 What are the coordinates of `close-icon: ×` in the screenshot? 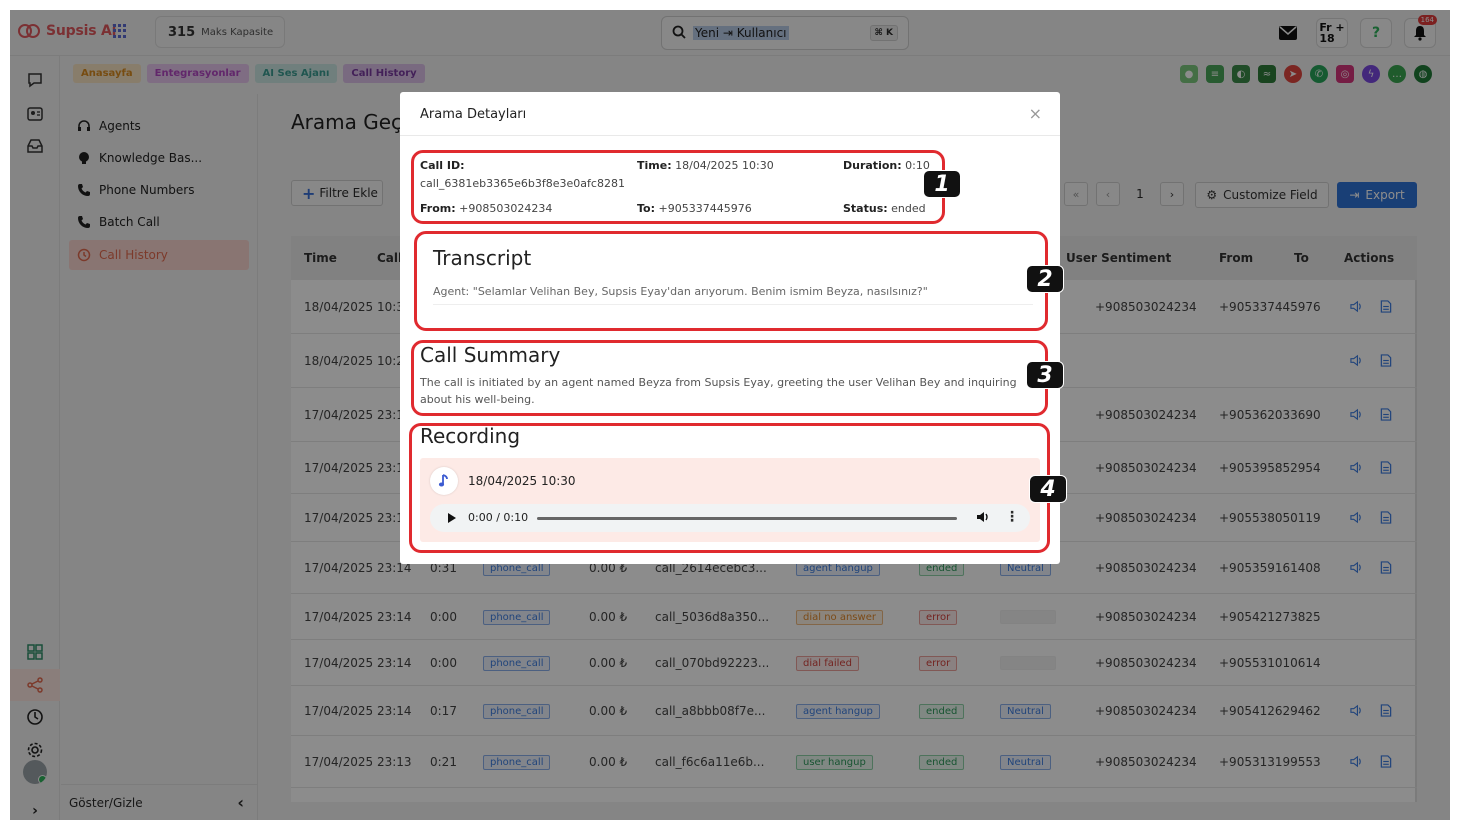 It's located at (1035, 113).